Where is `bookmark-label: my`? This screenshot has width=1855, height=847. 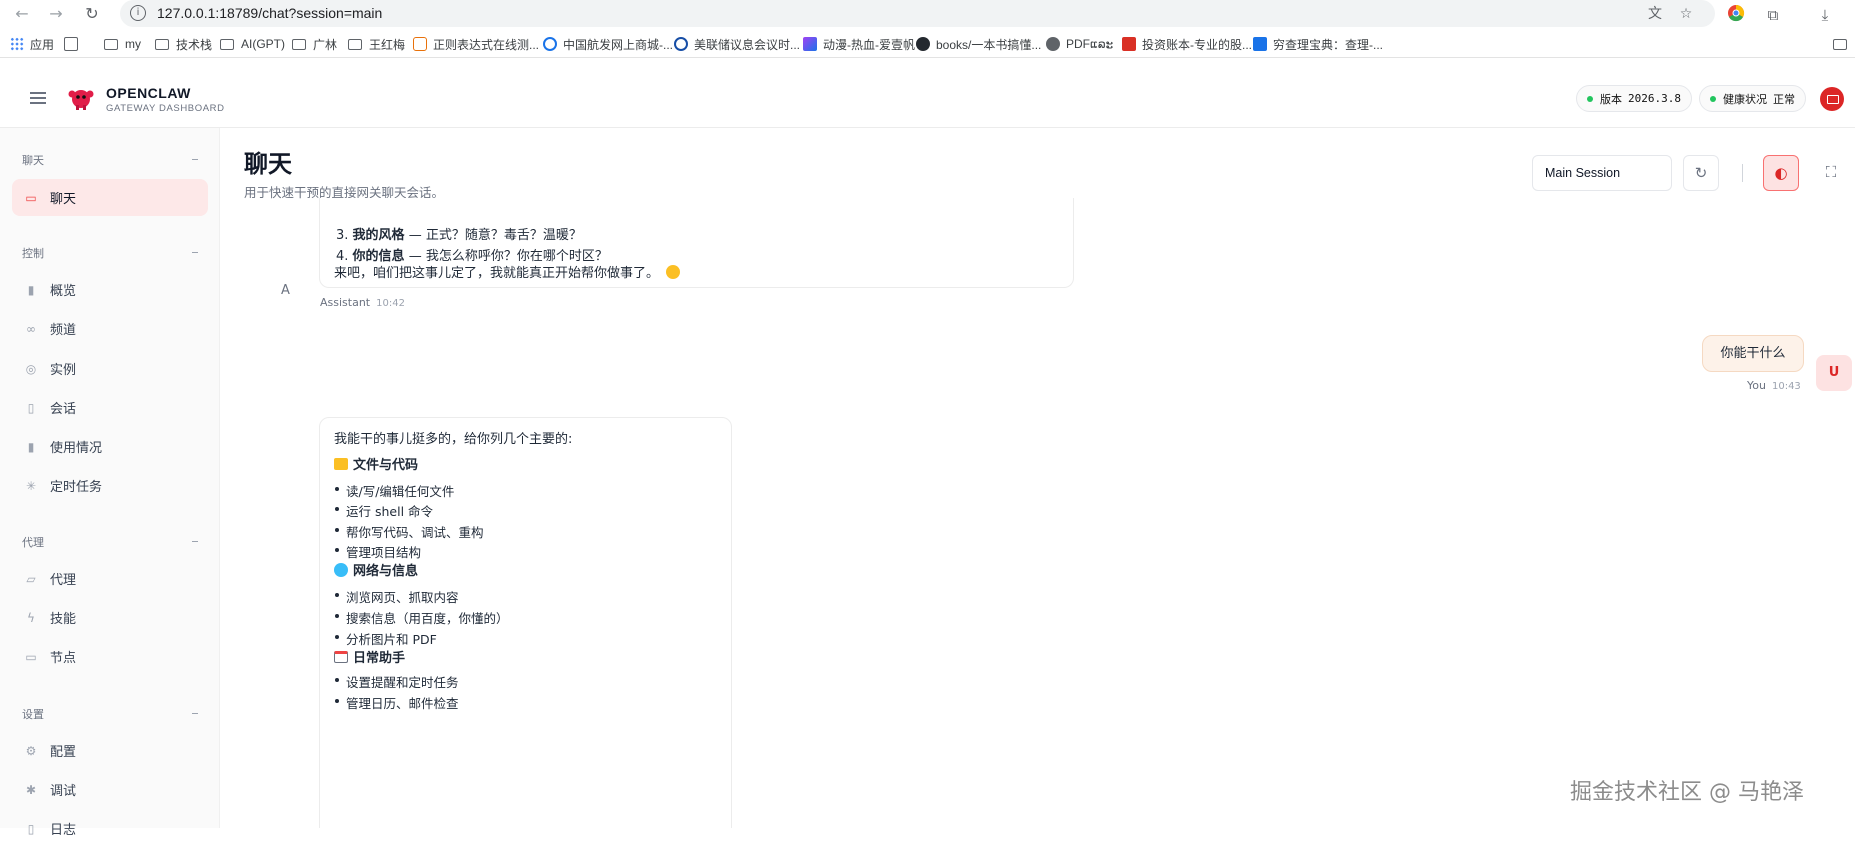 bookmark-label: my is located at coordinates (133, 44).